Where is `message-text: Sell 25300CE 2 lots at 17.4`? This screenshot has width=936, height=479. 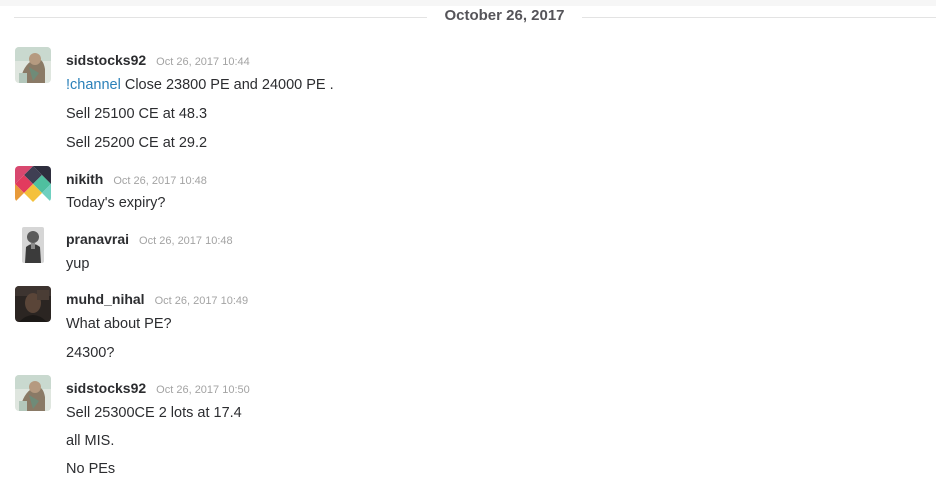
message-text: Sell 25300CE 2 lots at 17.4 is located at coordinates (154, 413).